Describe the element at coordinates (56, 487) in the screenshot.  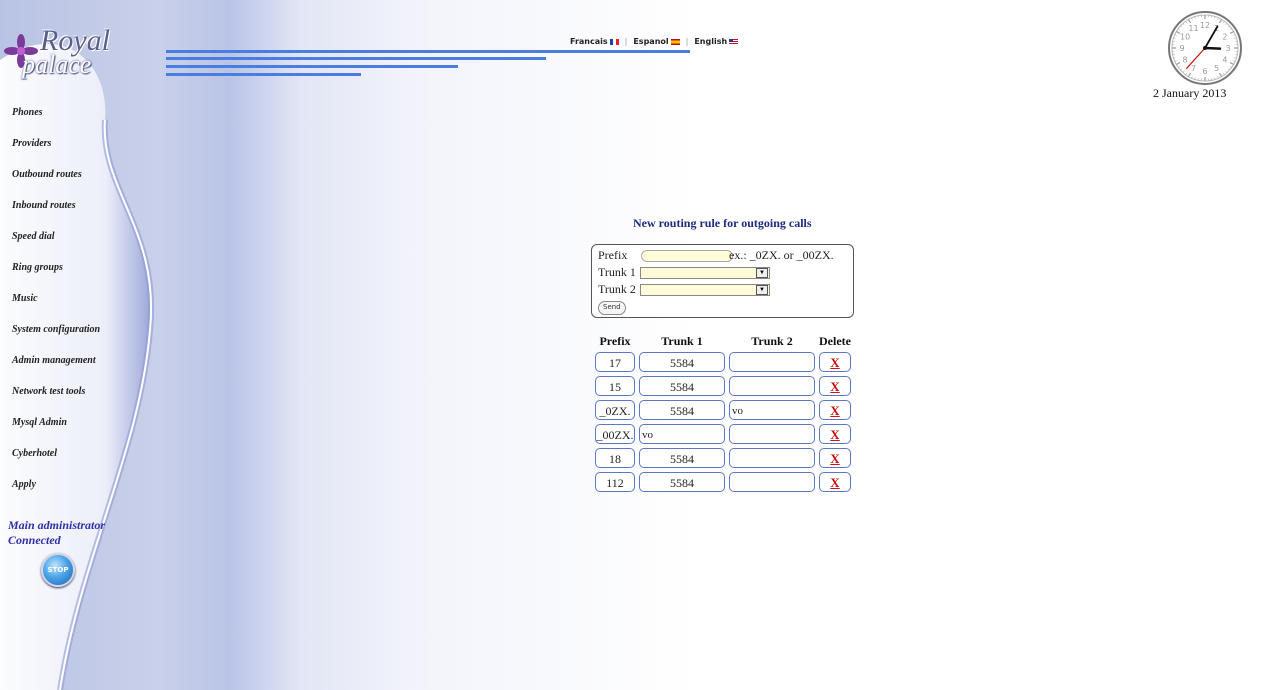
I see `sidebar-item-apply: Apply` at that location.